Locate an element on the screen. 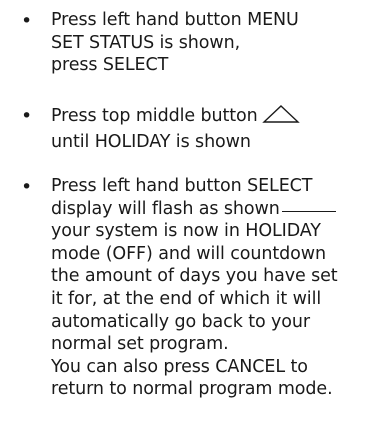 The image size is (390, 441). step-1-line-1: Press left hand button MENU is located at coordinates (175, 20).